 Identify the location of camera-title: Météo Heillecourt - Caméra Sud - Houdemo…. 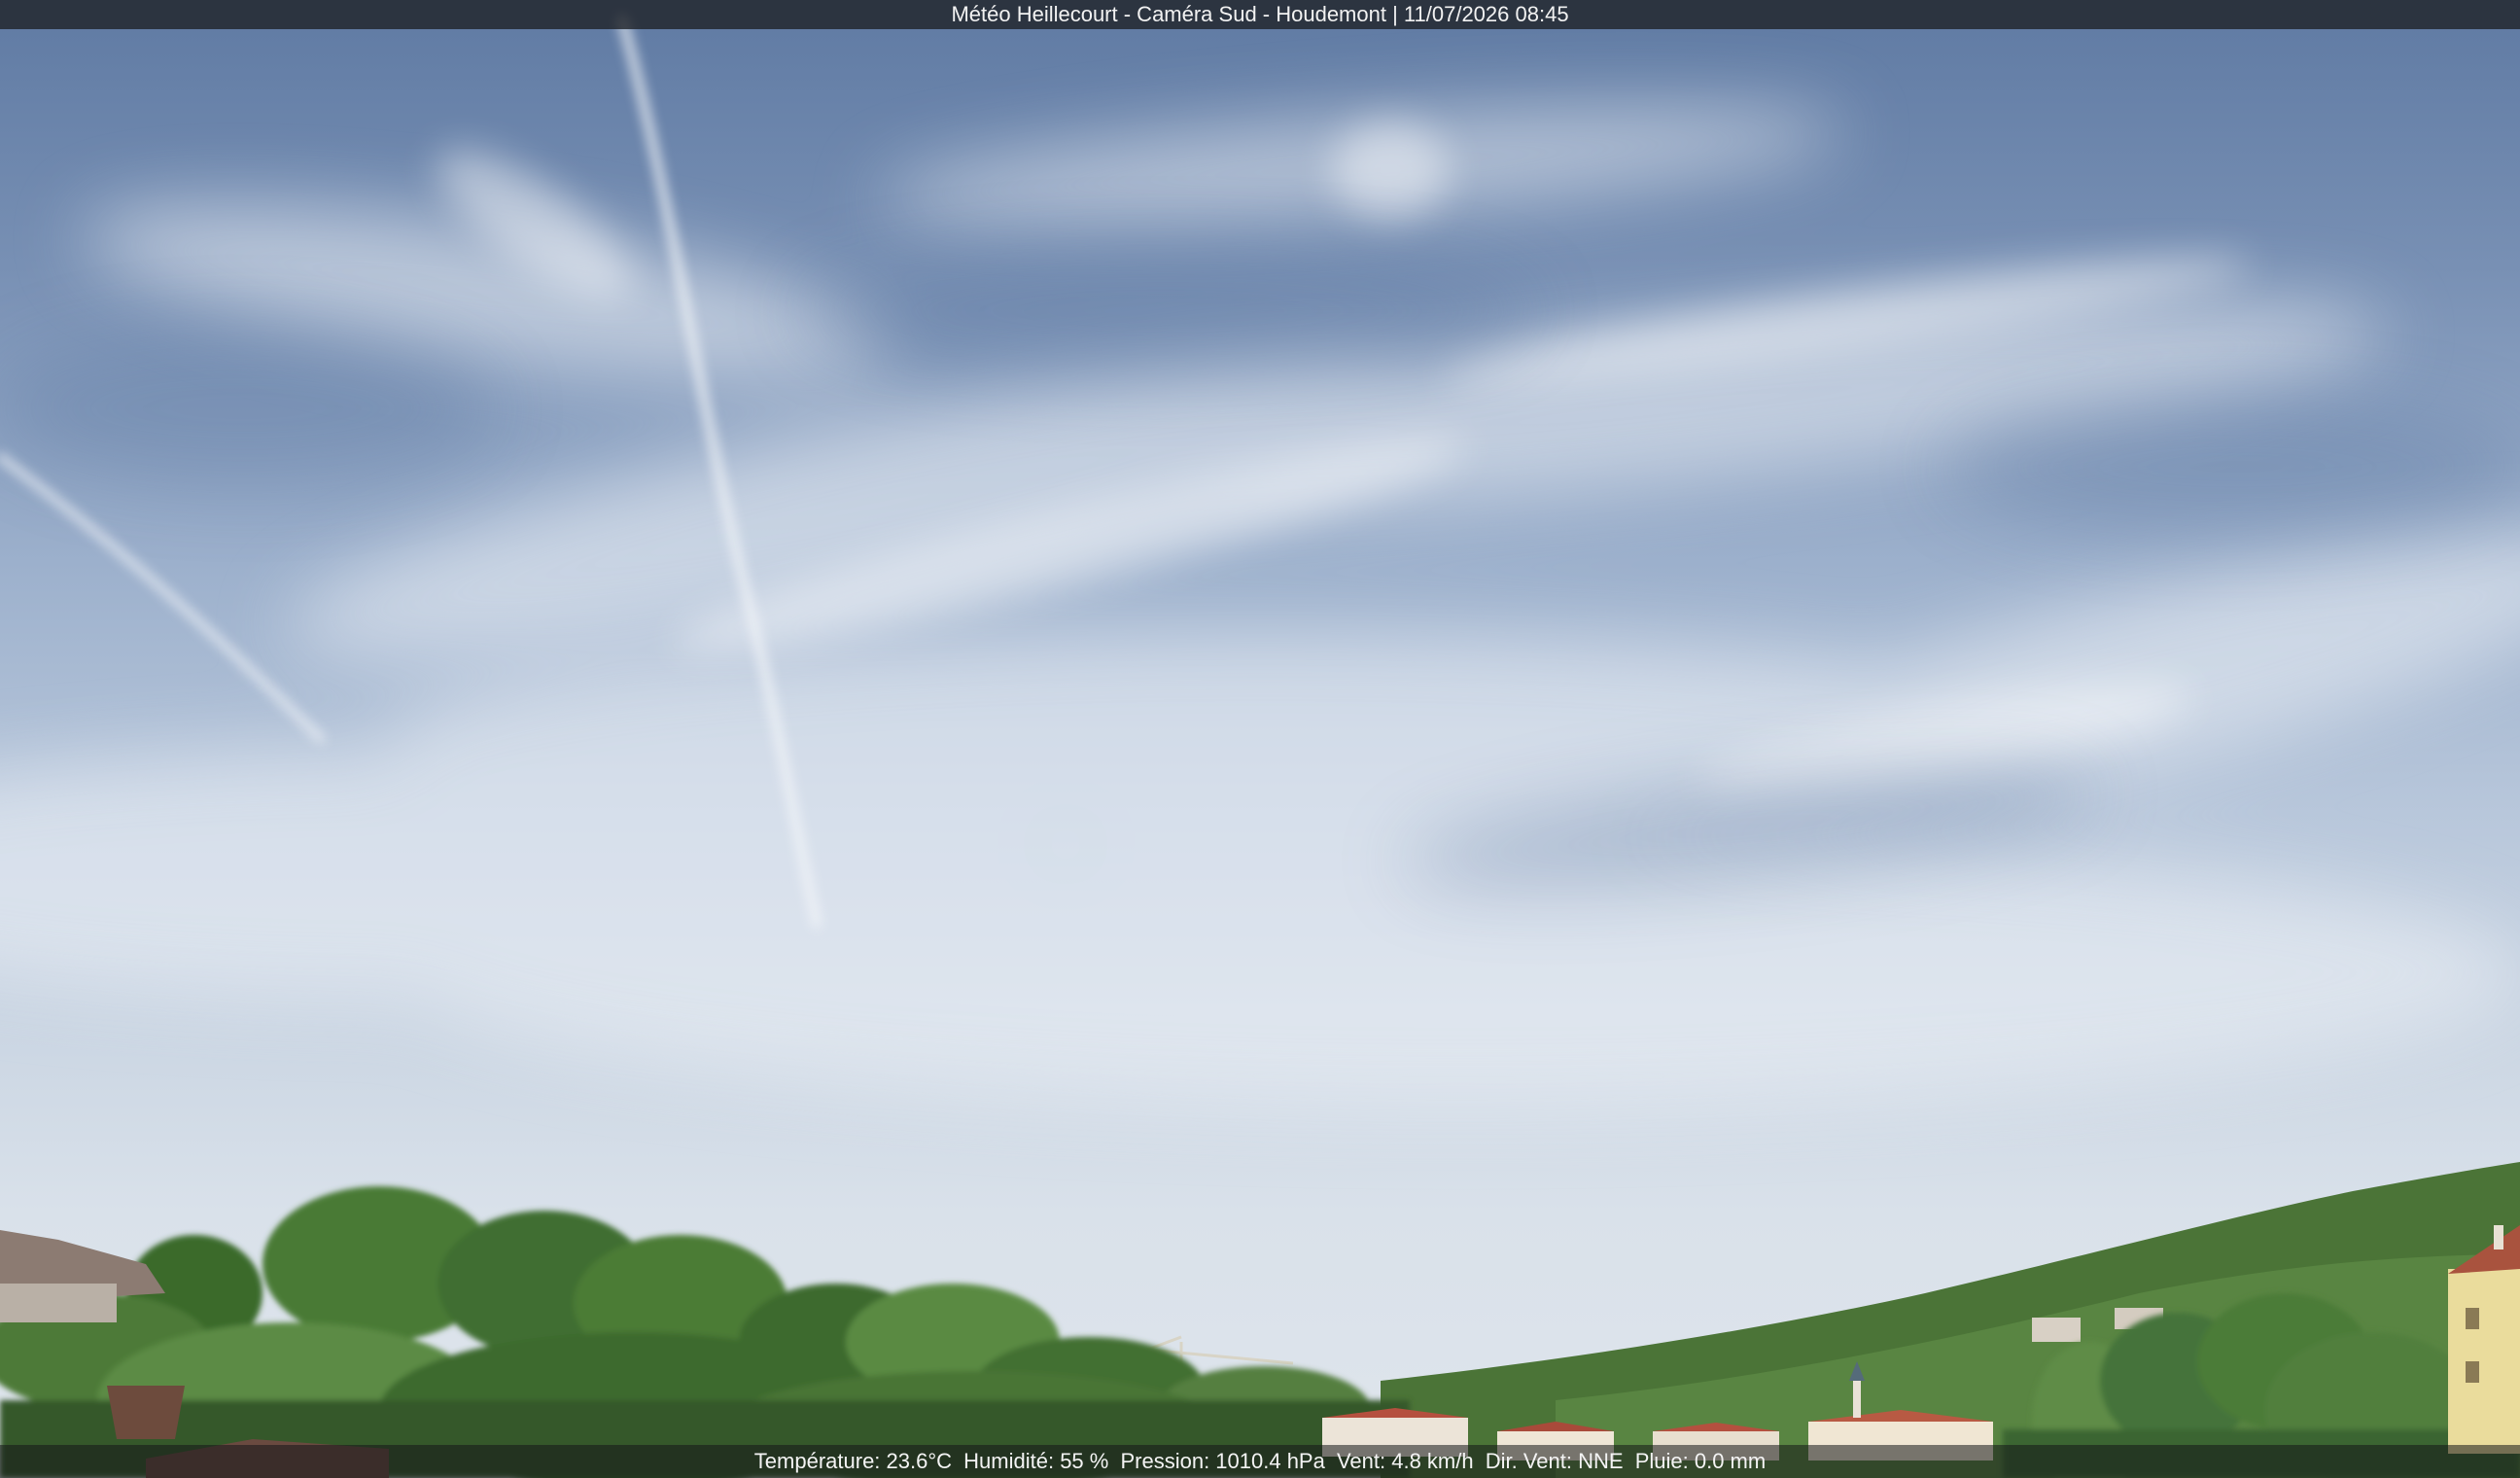
(1260, 14).